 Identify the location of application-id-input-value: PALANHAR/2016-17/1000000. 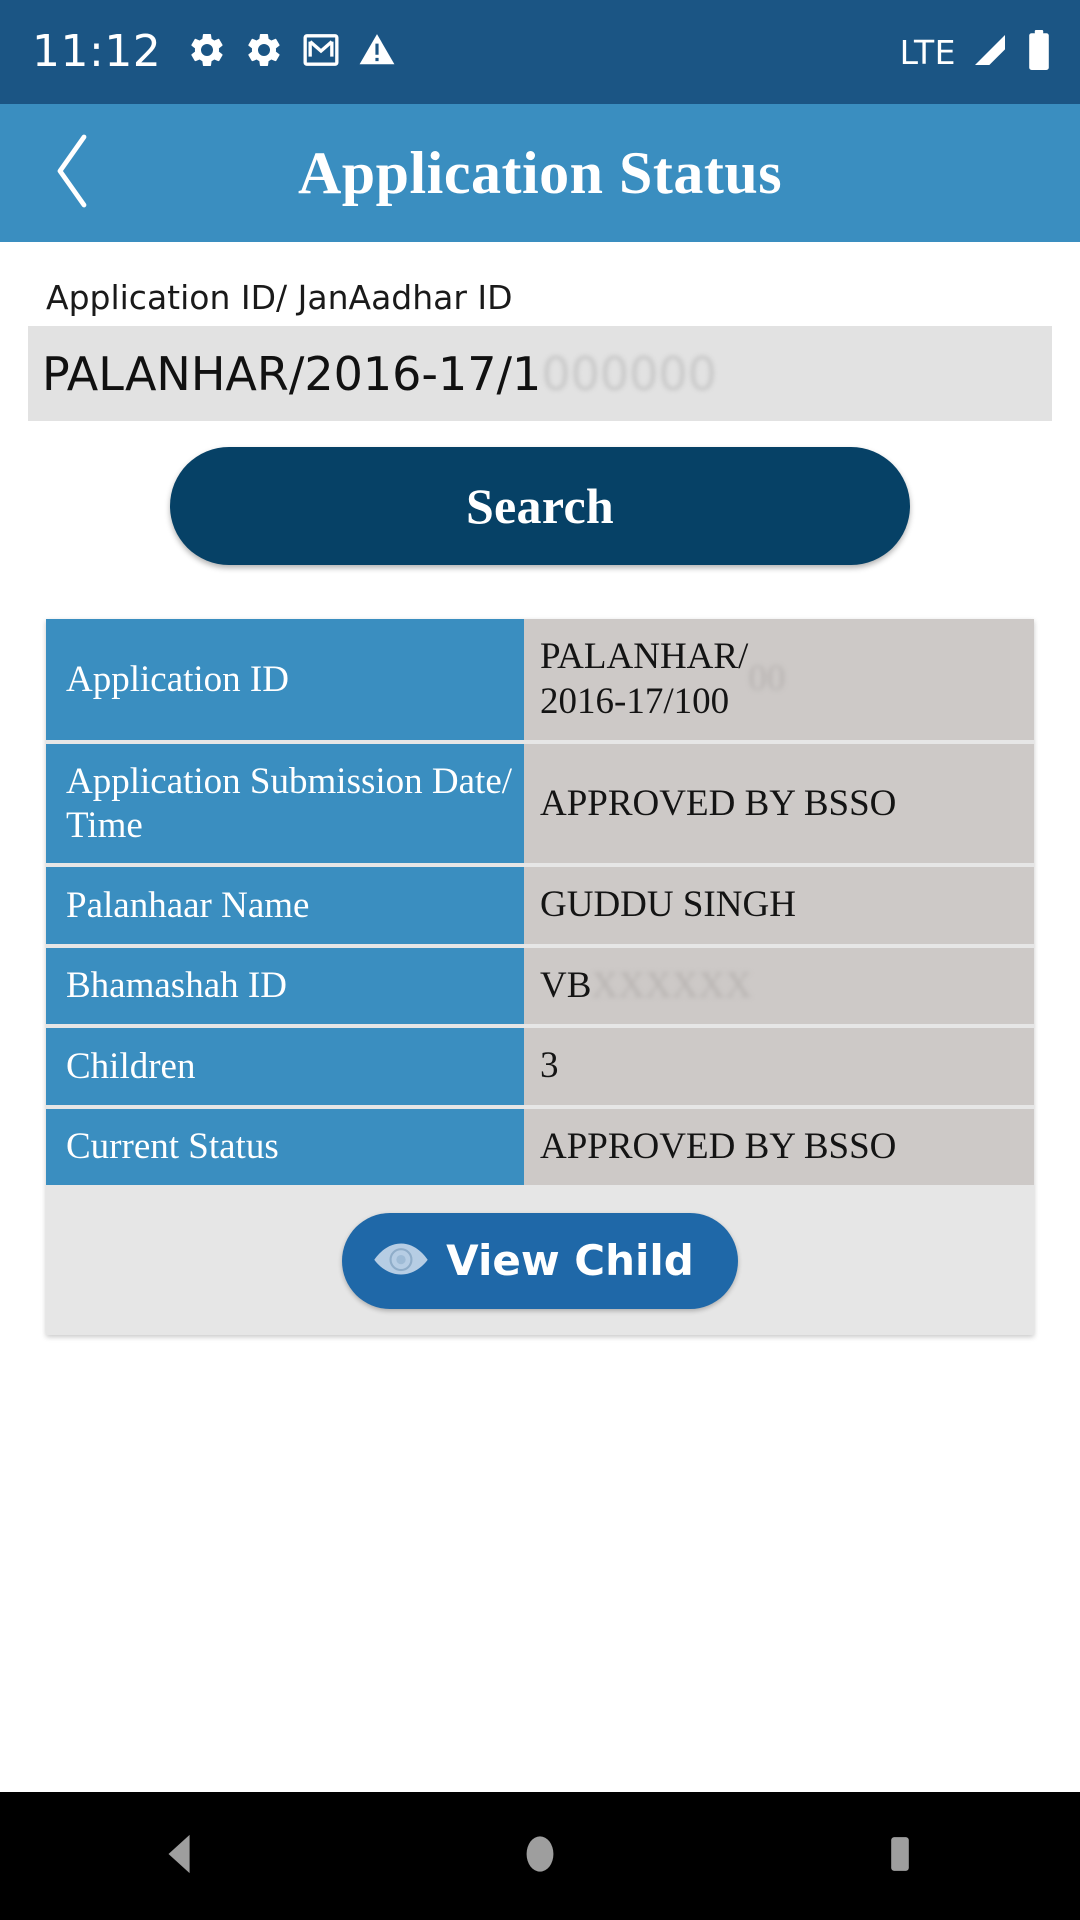
(379, 374).